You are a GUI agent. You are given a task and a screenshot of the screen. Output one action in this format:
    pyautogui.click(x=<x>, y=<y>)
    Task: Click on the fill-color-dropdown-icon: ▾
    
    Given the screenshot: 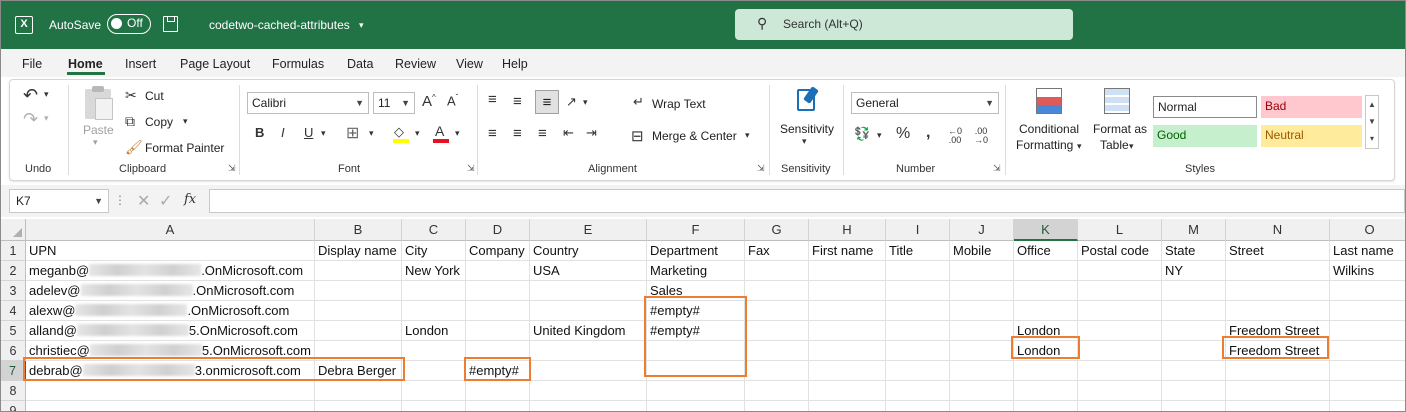 What is the action you would take?
    pyautogui.click(x=417, y=133)
    